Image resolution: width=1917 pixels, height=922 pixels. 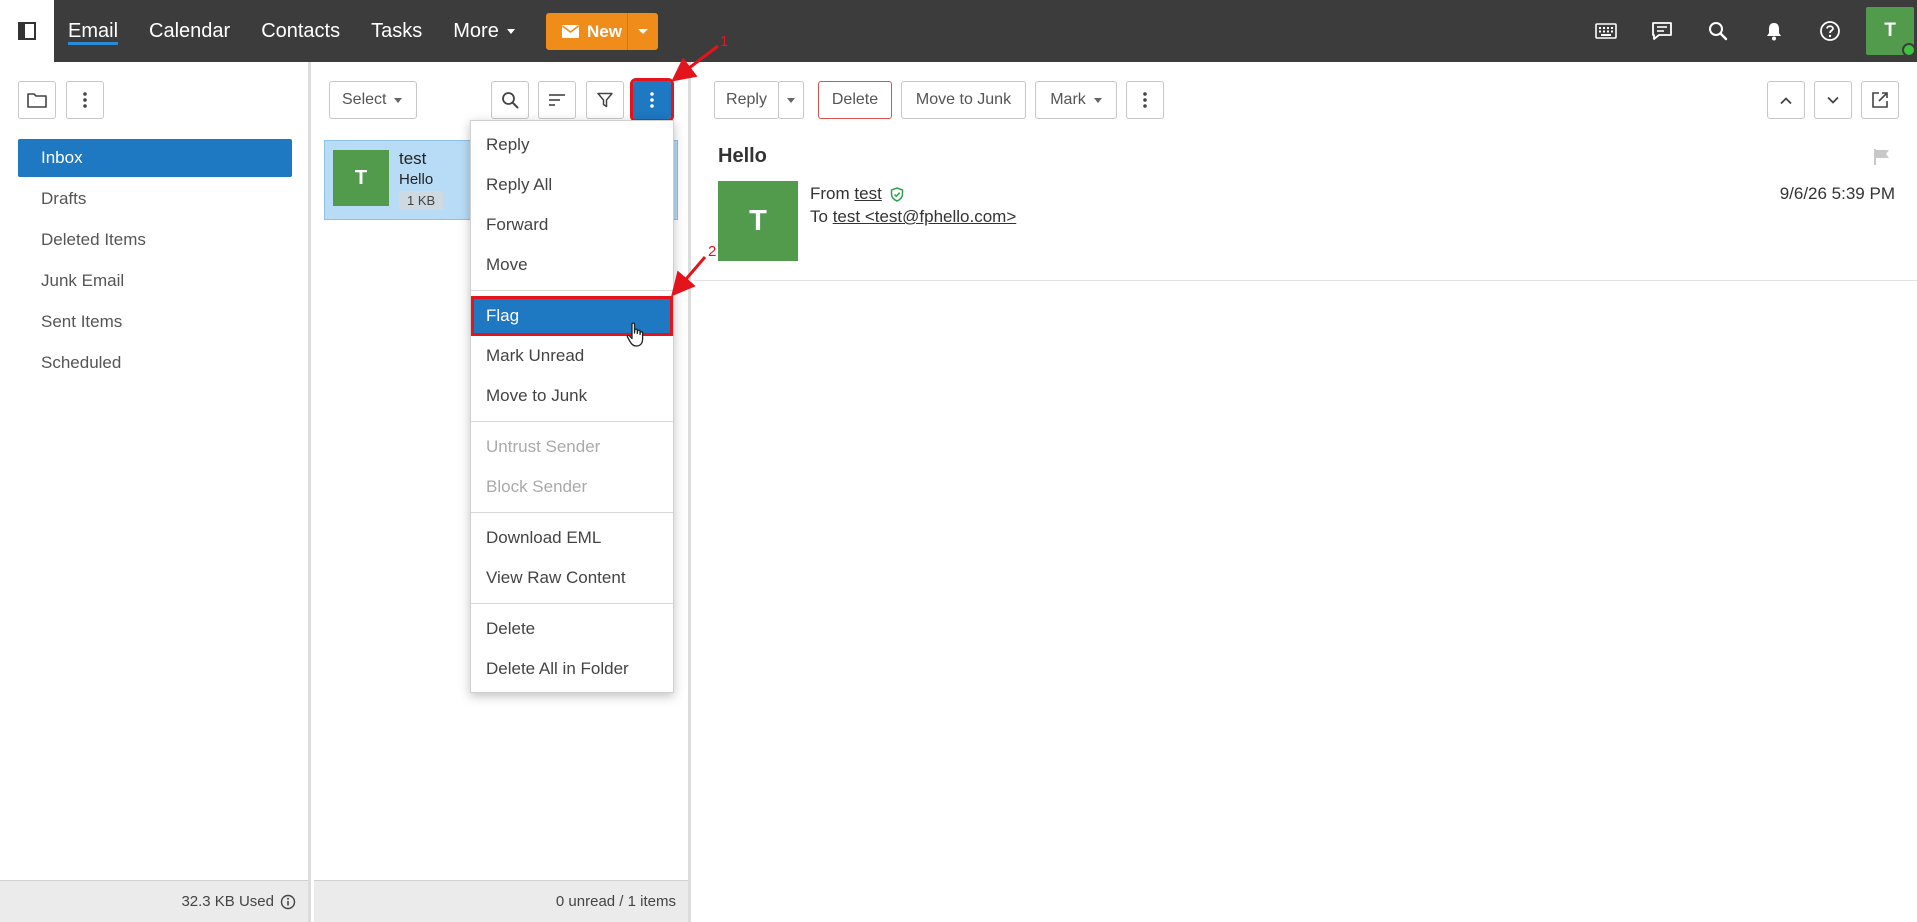 I want to click on mark-label: Mark, so click(x=1068, y=99).